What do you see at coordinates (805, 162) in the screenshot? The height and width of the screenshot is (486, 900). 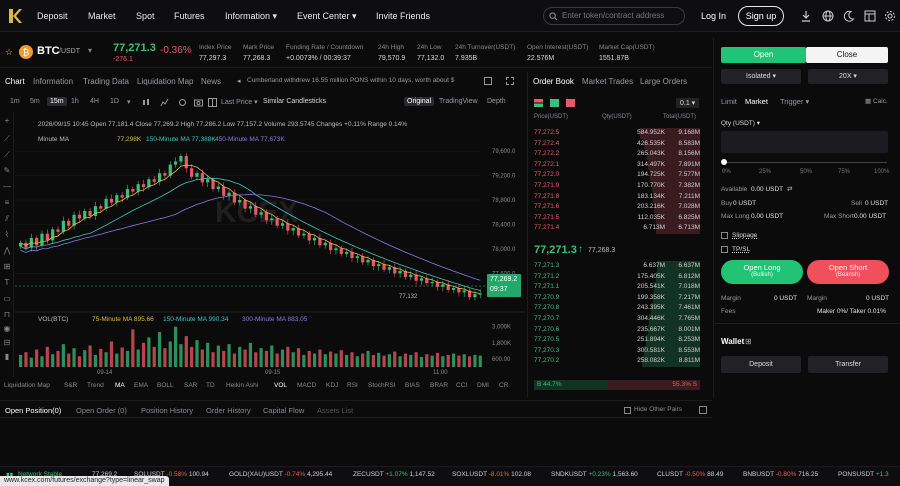 I see `qty-slider-track` at bounding box center [805, 162].